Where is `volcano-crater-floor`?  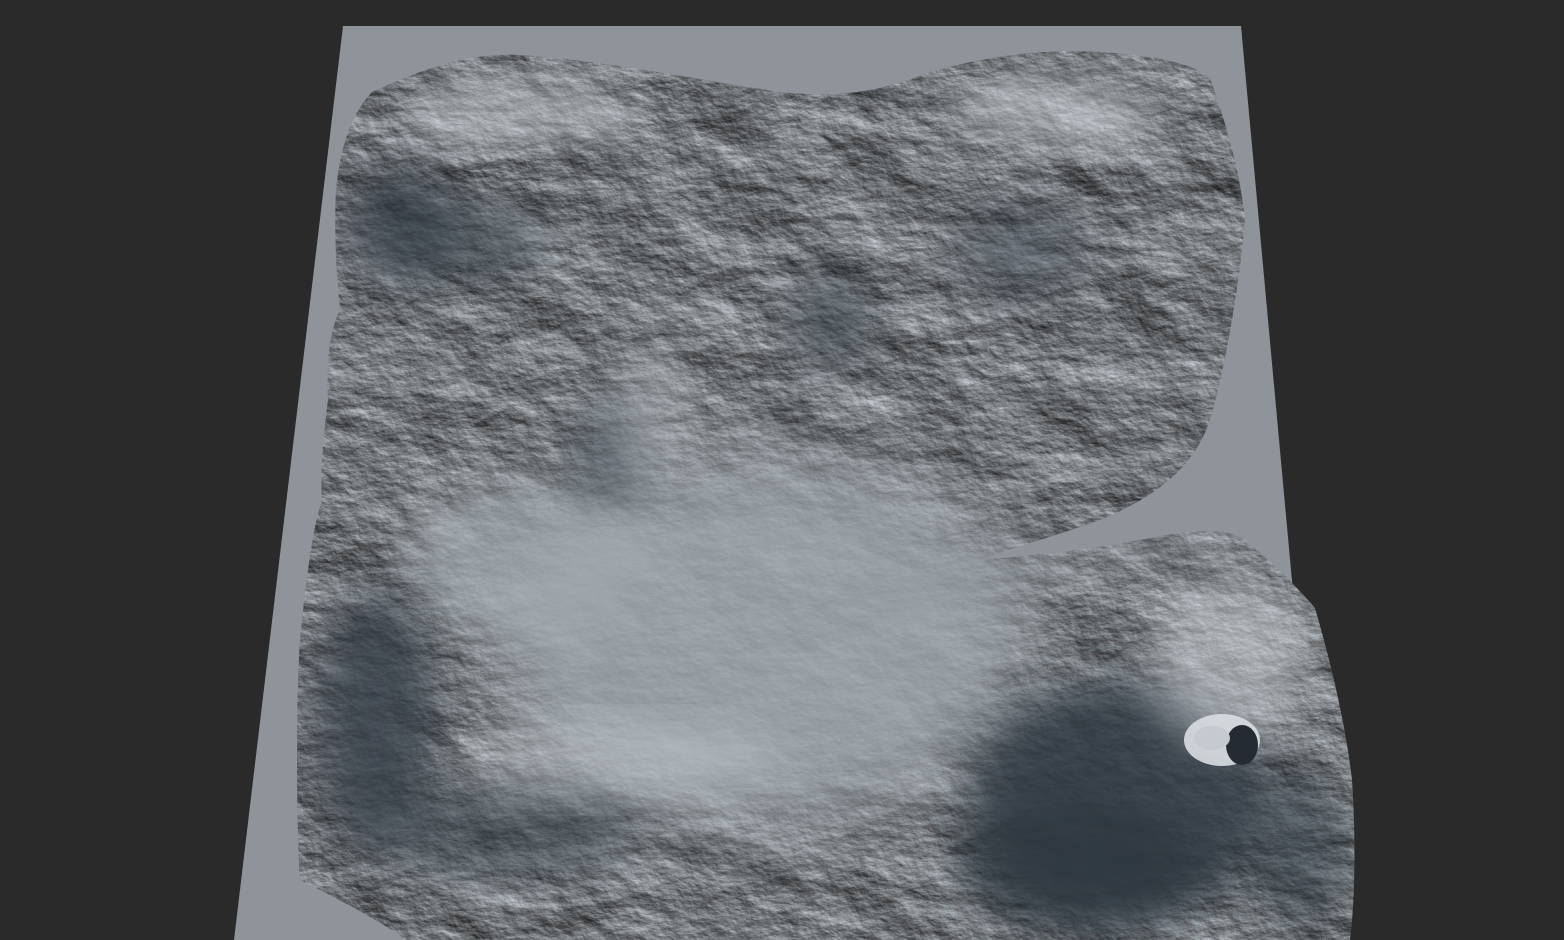 volcano-crater-floor is located at coordinates (1212, 738).